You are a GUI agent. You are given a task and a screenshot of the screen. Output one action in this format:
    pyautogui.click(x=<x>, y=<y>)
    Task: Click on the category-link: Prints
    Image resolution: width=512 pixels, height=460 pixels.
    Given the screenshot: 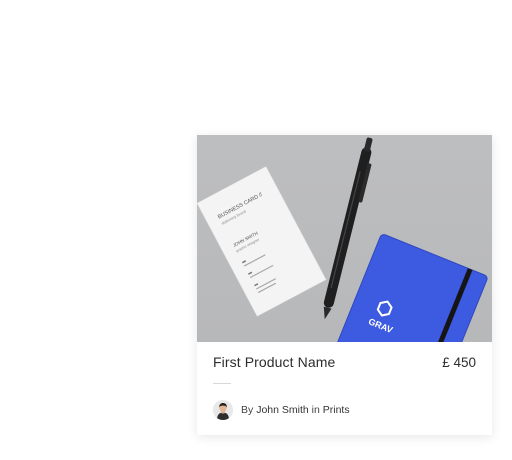 What is the action you would take?
    pyautogui.click(x=336, y=410)
    